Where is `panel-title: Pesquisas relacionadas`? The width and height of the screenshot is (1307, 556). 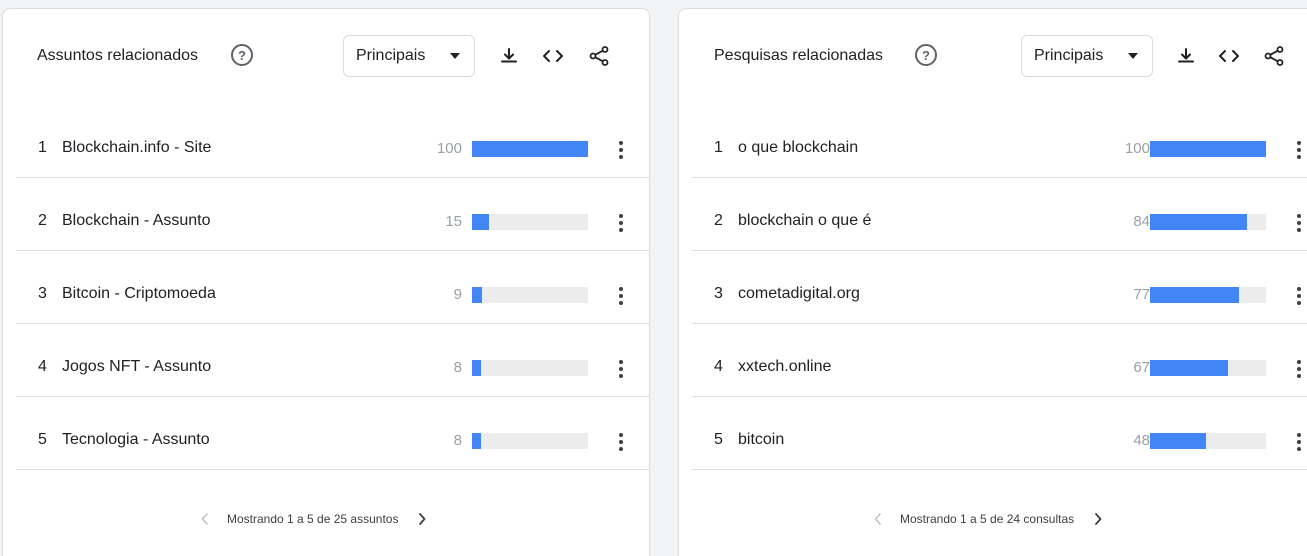 panel-title: Pesquisas relacionadas is located at coordinates (798, 55).